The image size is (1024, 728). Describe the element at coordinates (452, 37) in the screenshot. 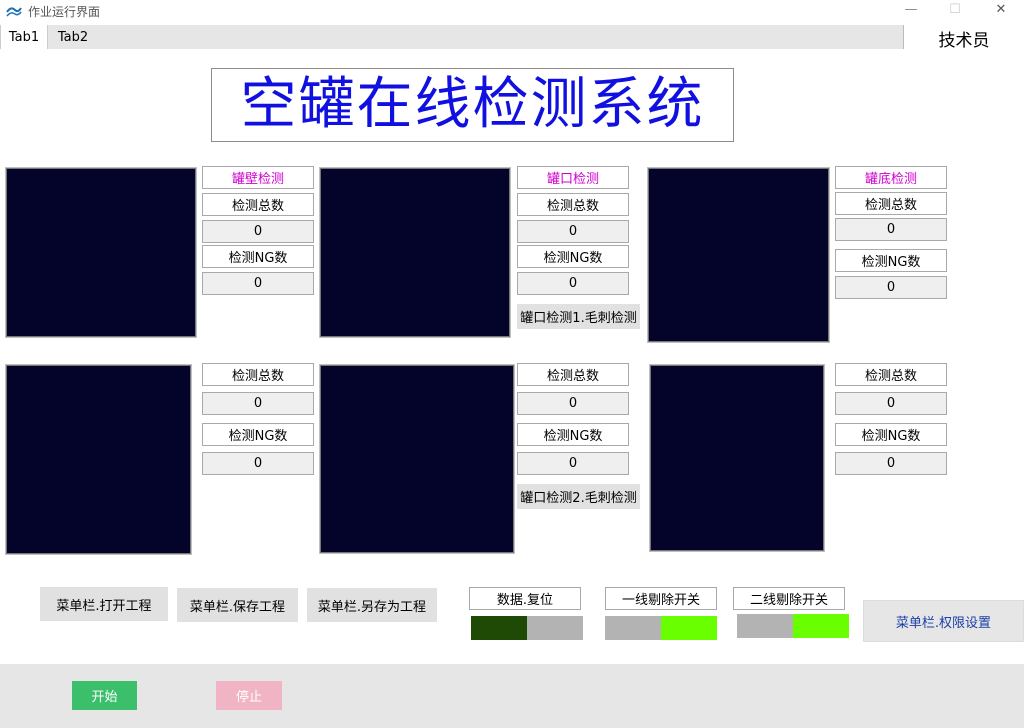

I see `tab-strip` at that location.